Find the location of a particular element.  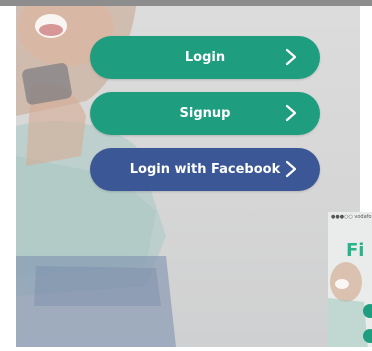

facebook-login-button-label: Login with Facebook is located at coordinates (205, 169).